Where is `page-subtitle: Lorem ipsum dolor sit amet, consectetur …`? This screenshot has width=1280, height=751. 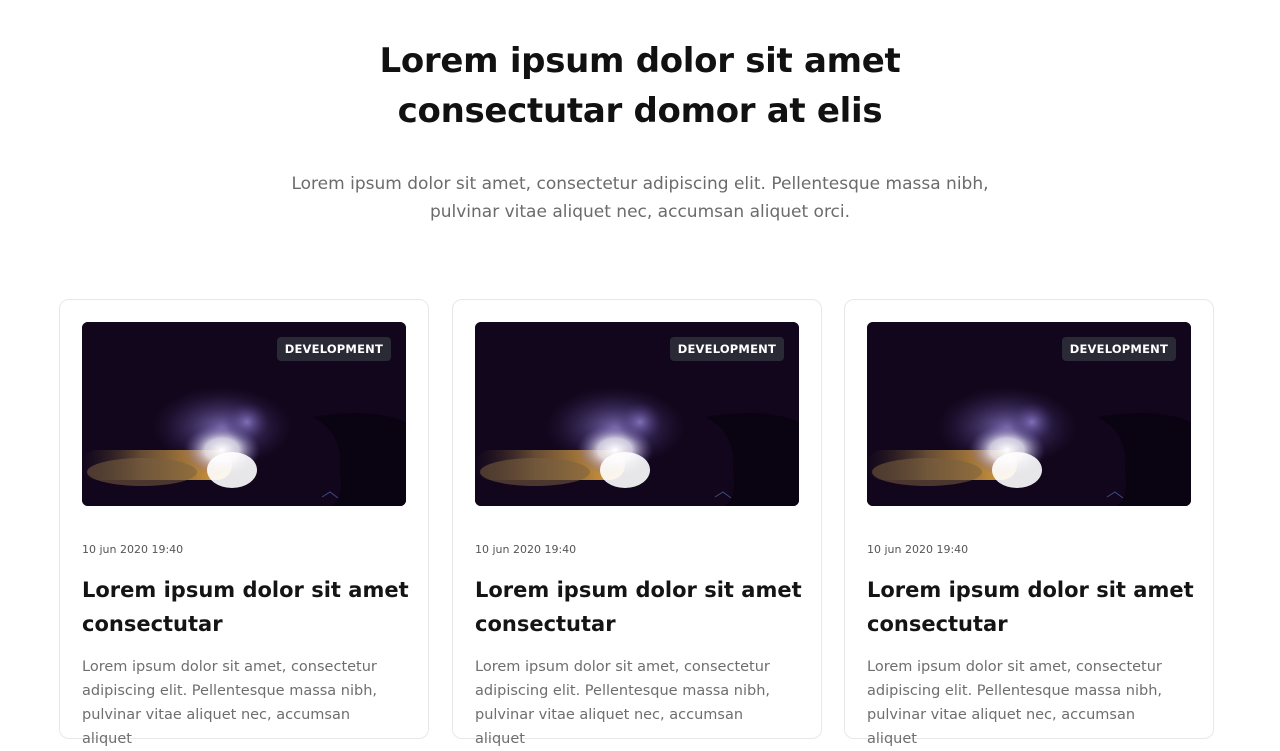
page-subtitle: Lorem ipsum dolor sit amet, consectetur … is located at coordinates (640, 198).